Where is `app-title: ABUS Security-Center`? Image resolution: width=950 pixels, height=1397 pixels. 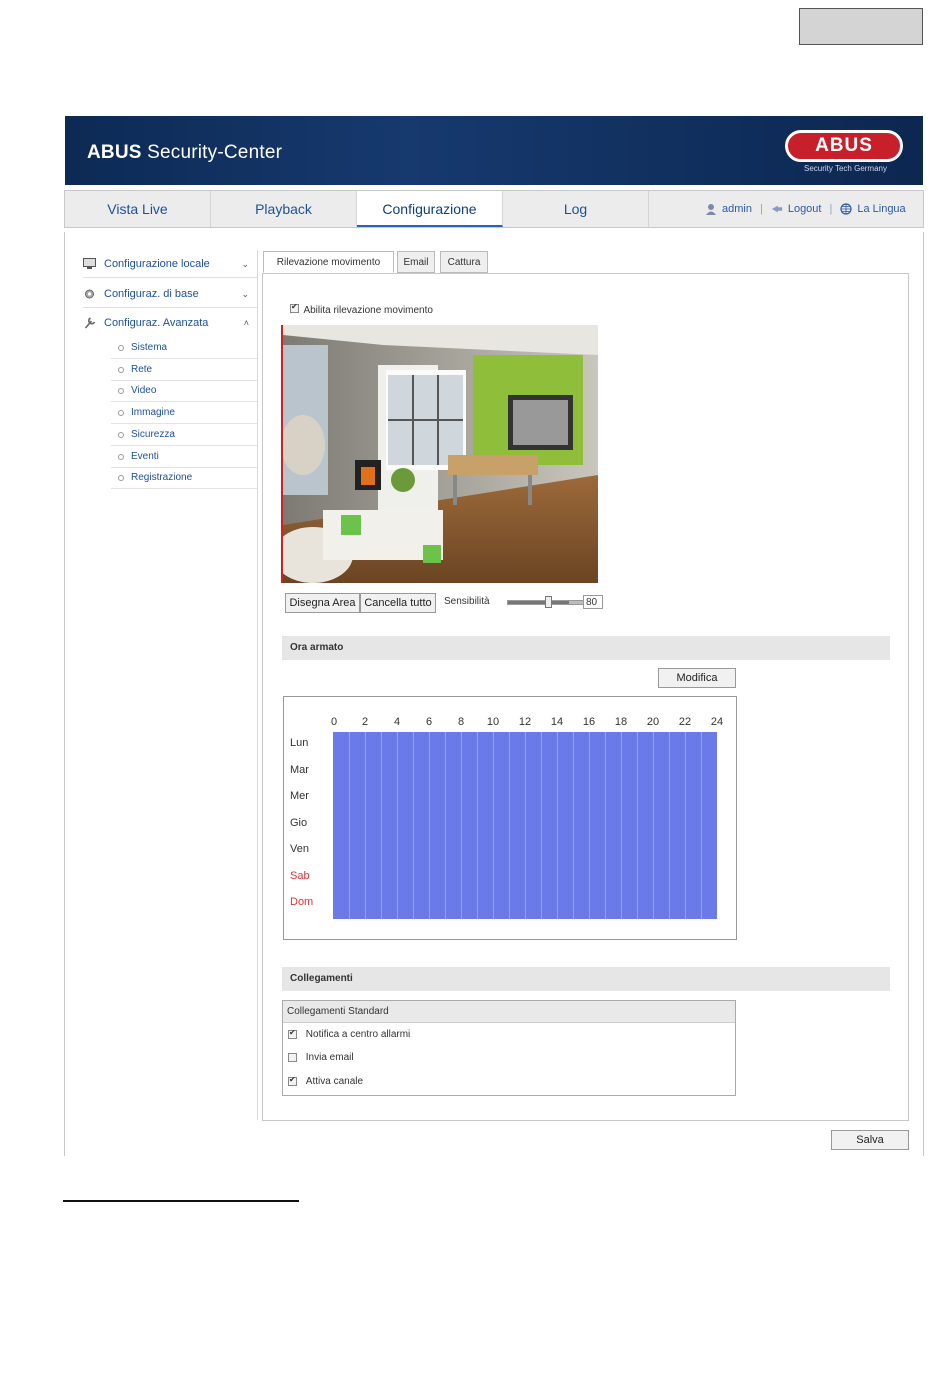
app-title: ABUS Security-Center is located at coordinates (185, 152).